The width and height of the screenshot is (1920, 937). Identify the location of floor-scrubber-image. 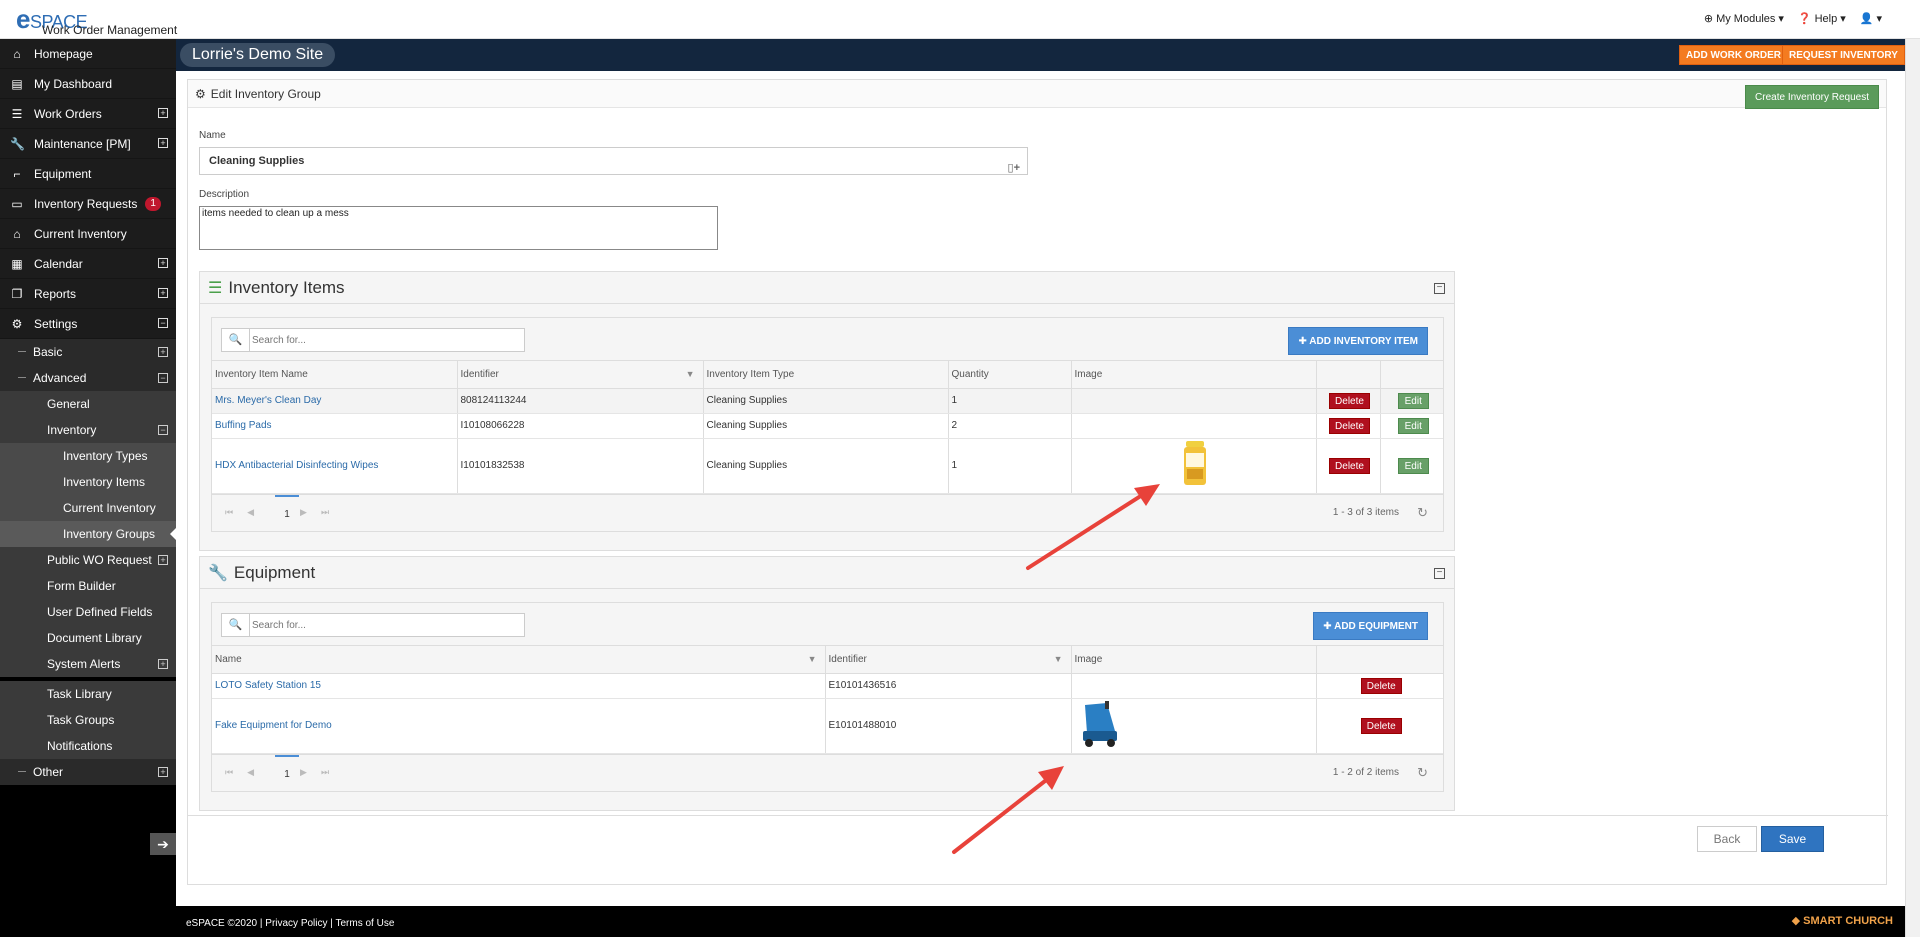
(1099, 724).